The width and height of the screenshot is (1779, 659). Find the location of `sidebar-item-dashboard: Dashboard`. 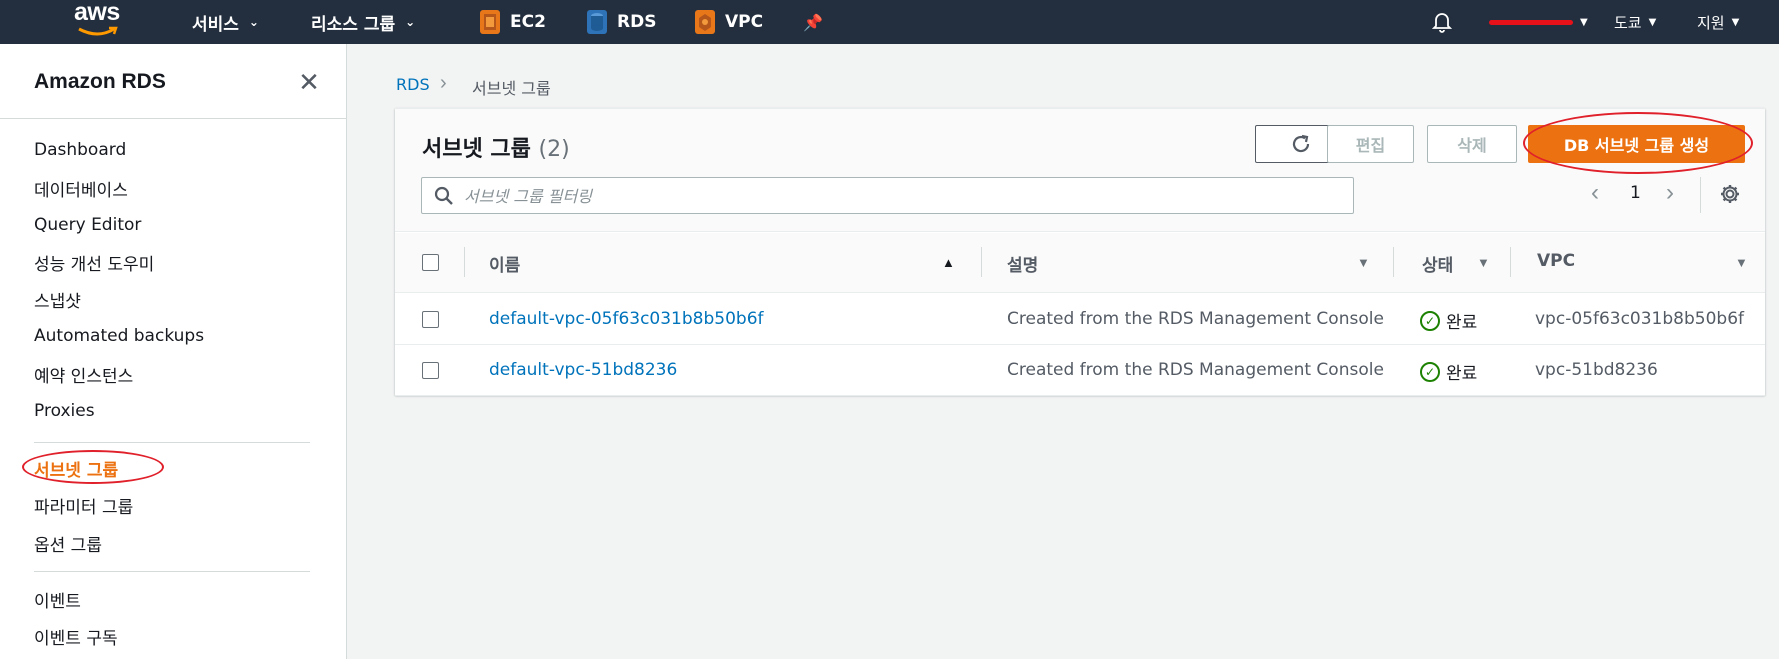

sidebar-item-dashboard: Dashboard is located at coordinates (80, 150).